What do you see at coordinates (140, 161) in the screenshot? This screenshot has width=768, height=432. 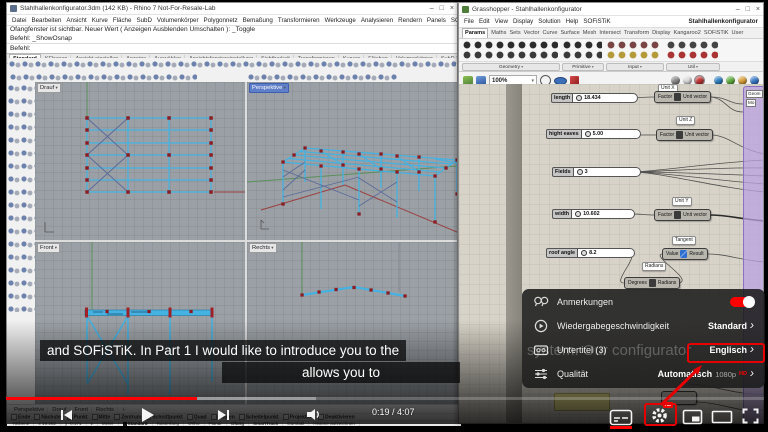 I see `viewport-top: Drauf` at bounding box center [140, 161].